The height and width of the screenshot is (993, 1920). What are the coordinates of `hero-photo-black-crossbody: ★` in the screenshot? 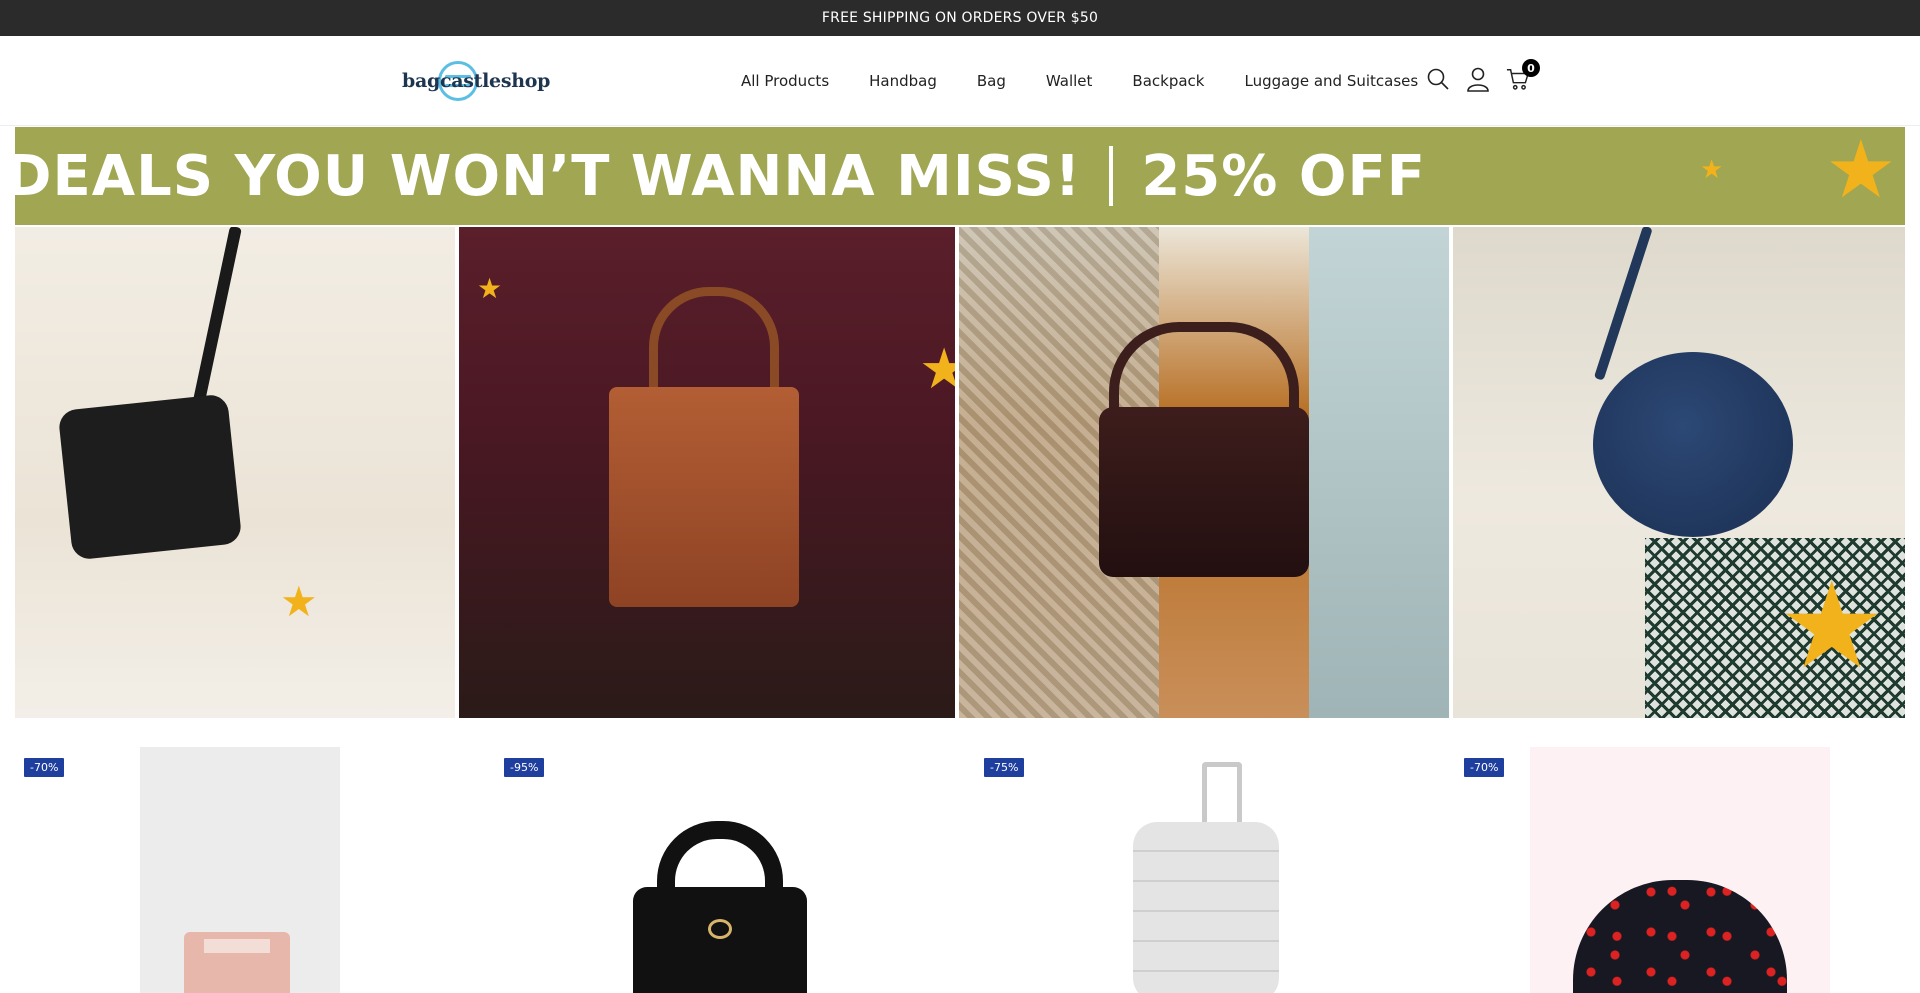 It's located at (235, 472).